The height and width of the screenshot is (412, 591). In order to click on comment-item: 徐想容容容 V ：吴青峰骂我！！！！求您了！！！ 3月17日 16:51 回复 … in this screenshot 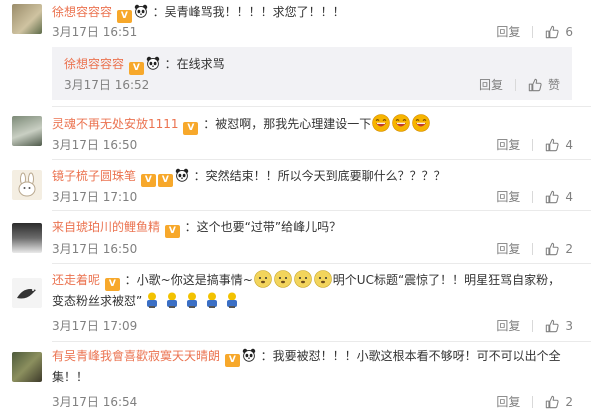, I will do `click(295, 22)`.